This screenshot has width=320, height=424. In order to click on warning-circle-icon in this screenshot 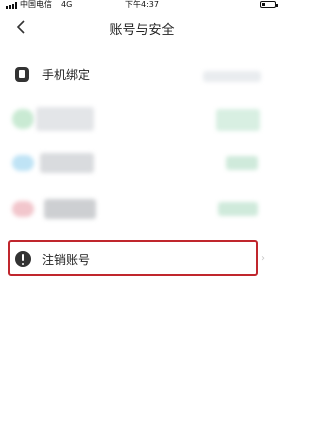, I will do `click(23, 259)`.